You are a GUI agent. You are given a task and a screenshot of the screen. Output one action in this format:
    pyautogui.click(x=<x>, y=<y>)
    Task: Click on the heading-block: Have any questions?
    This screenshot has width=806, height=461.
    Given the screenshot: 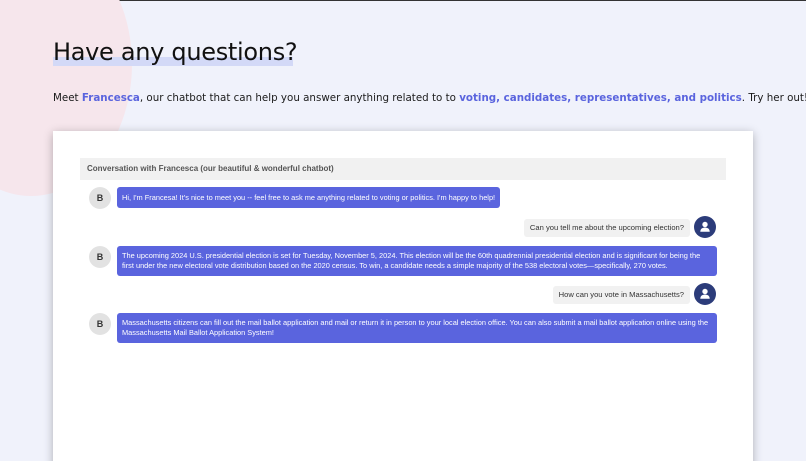 What is the action you would take?
    pyautogui.click(x=175, y=52)
    